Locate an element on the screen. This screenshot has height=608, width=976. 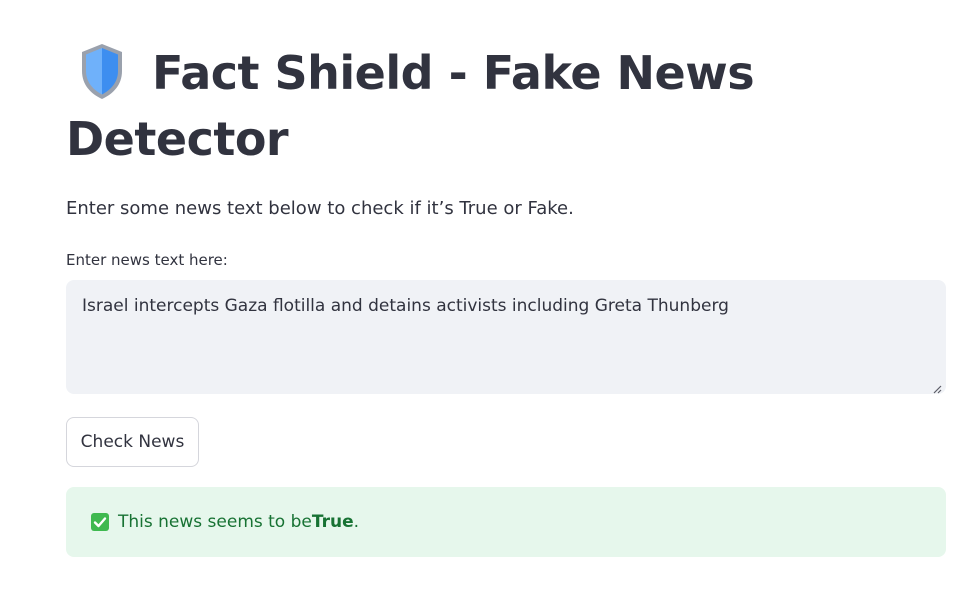
result-suffix: . is located at coordinates (356, 522).